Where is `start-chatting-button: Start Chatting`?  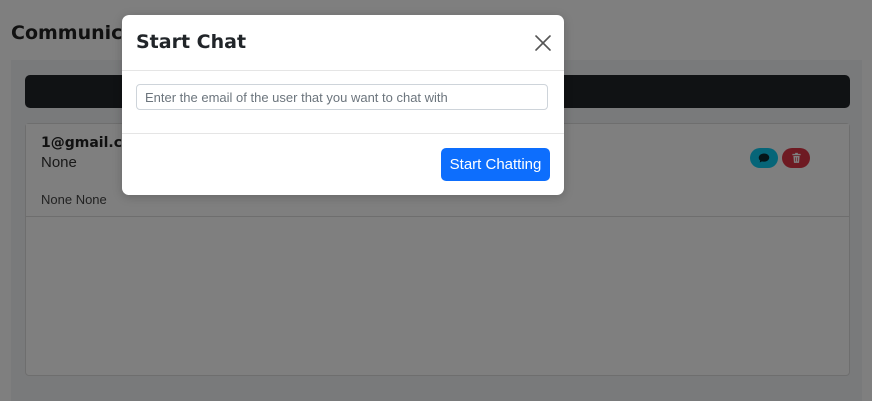 start-chatting-button: Start Chatting is located at coordinates (495, 164).